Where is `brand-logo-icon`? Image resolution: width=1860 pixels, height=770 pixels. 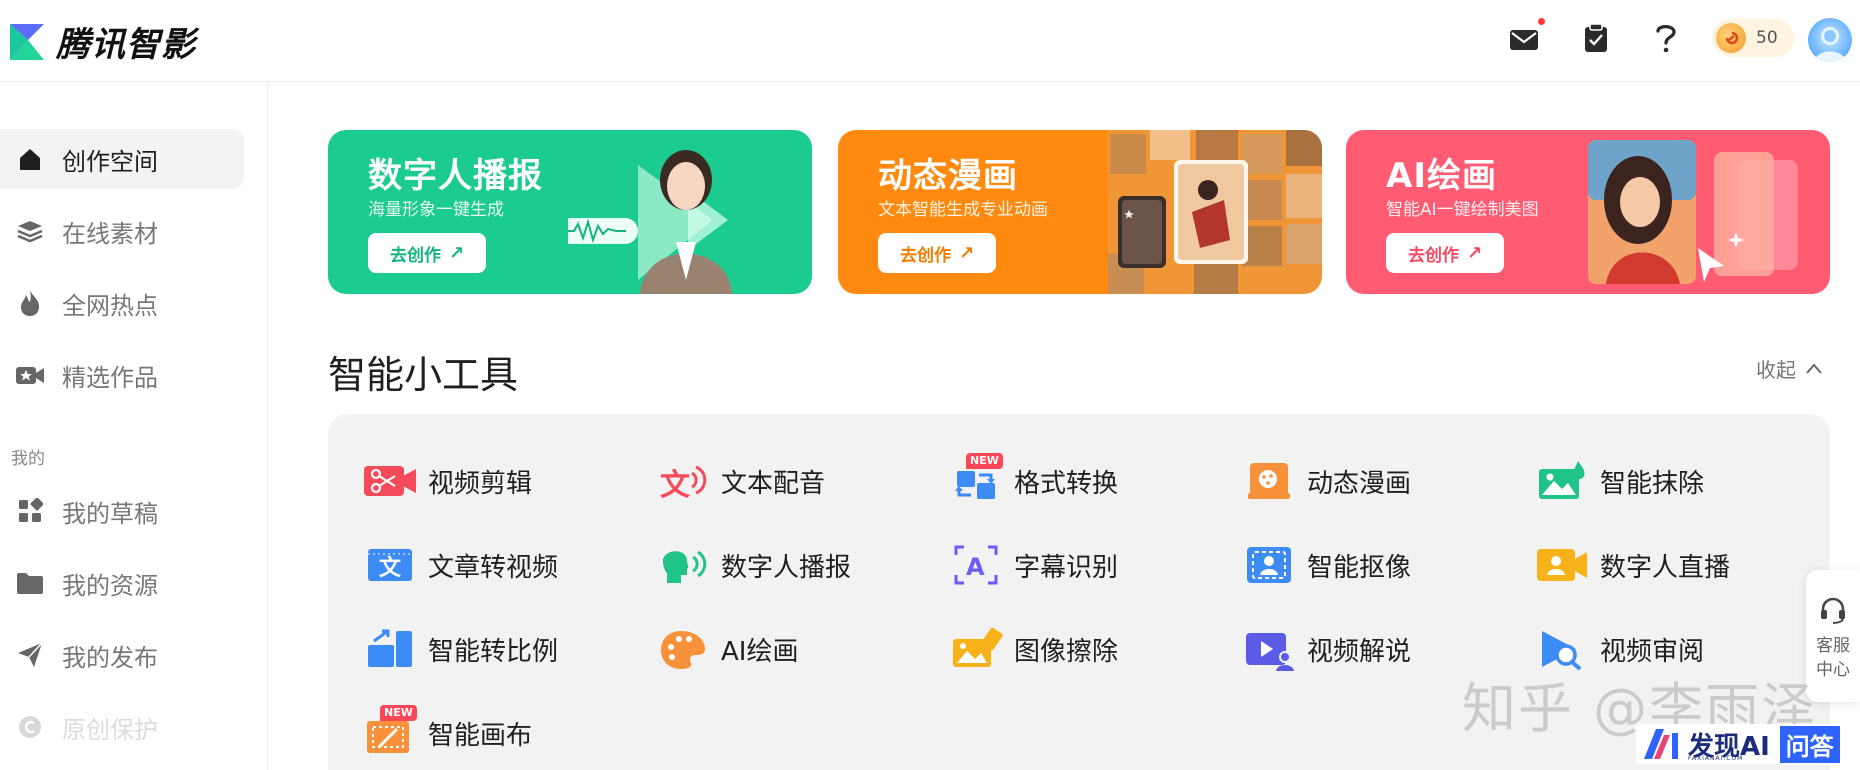 brand-logo-icon is located at coordinates (1661, 744).